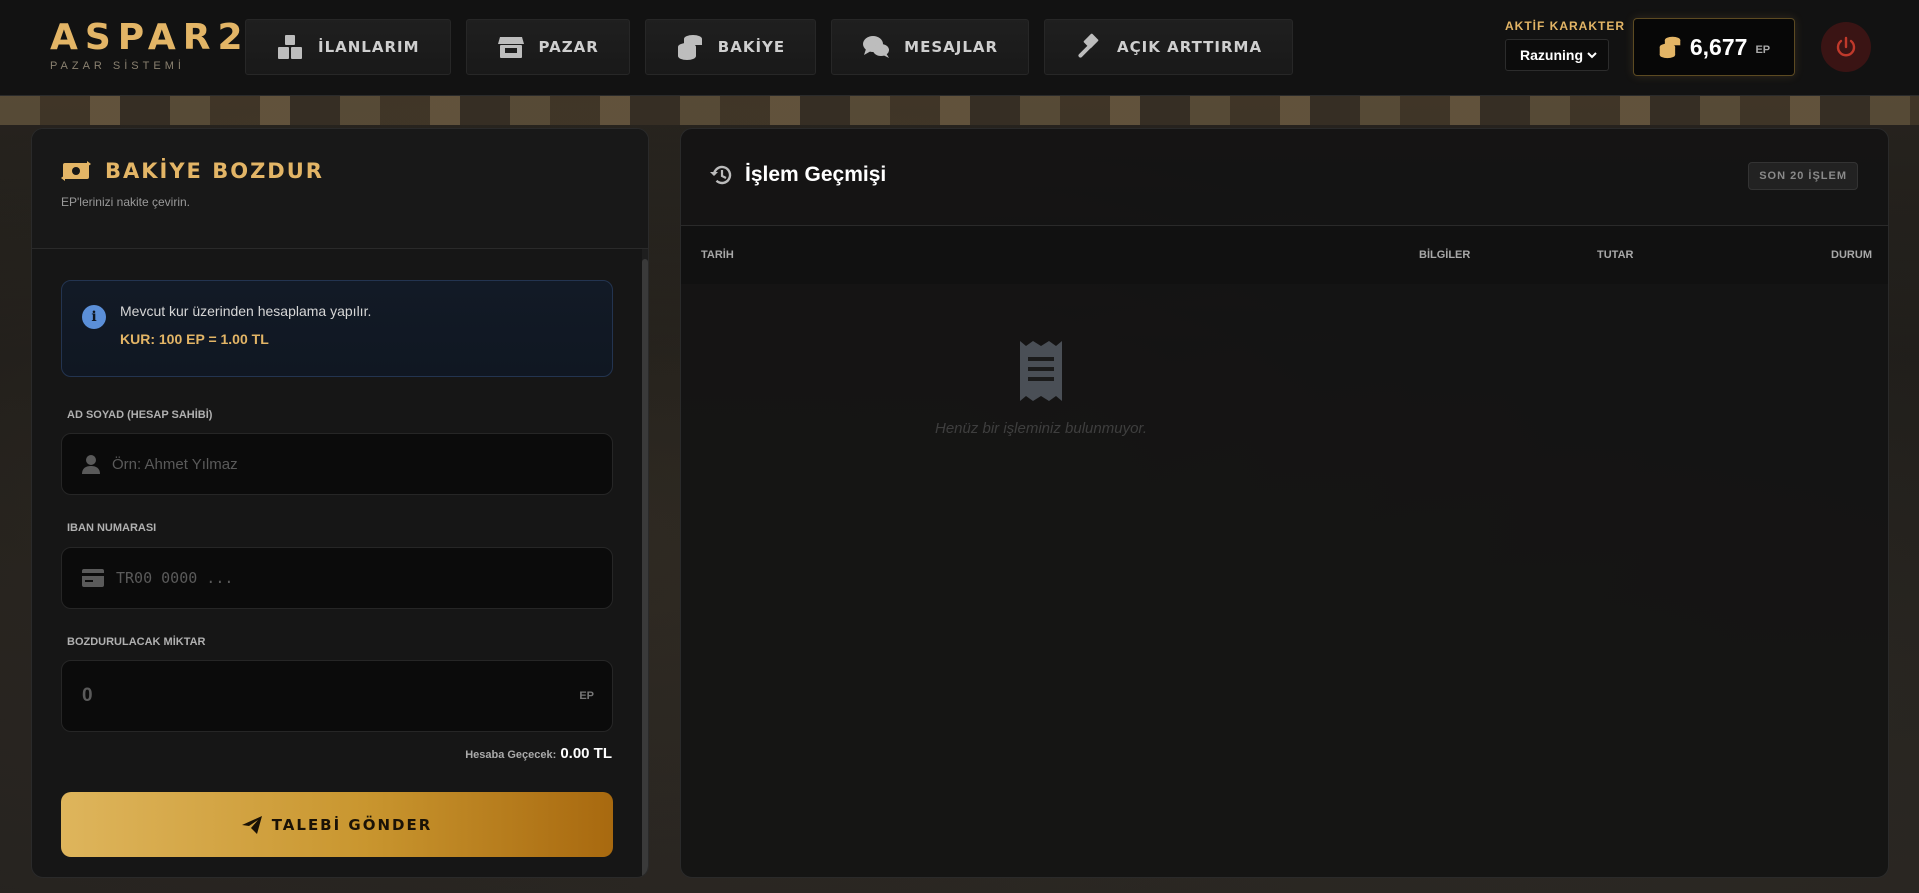 This screenshot has height=893, width=1919. I want to click on brand-subtitle: PAZAR SİSTEMİ, so click(117, 66).